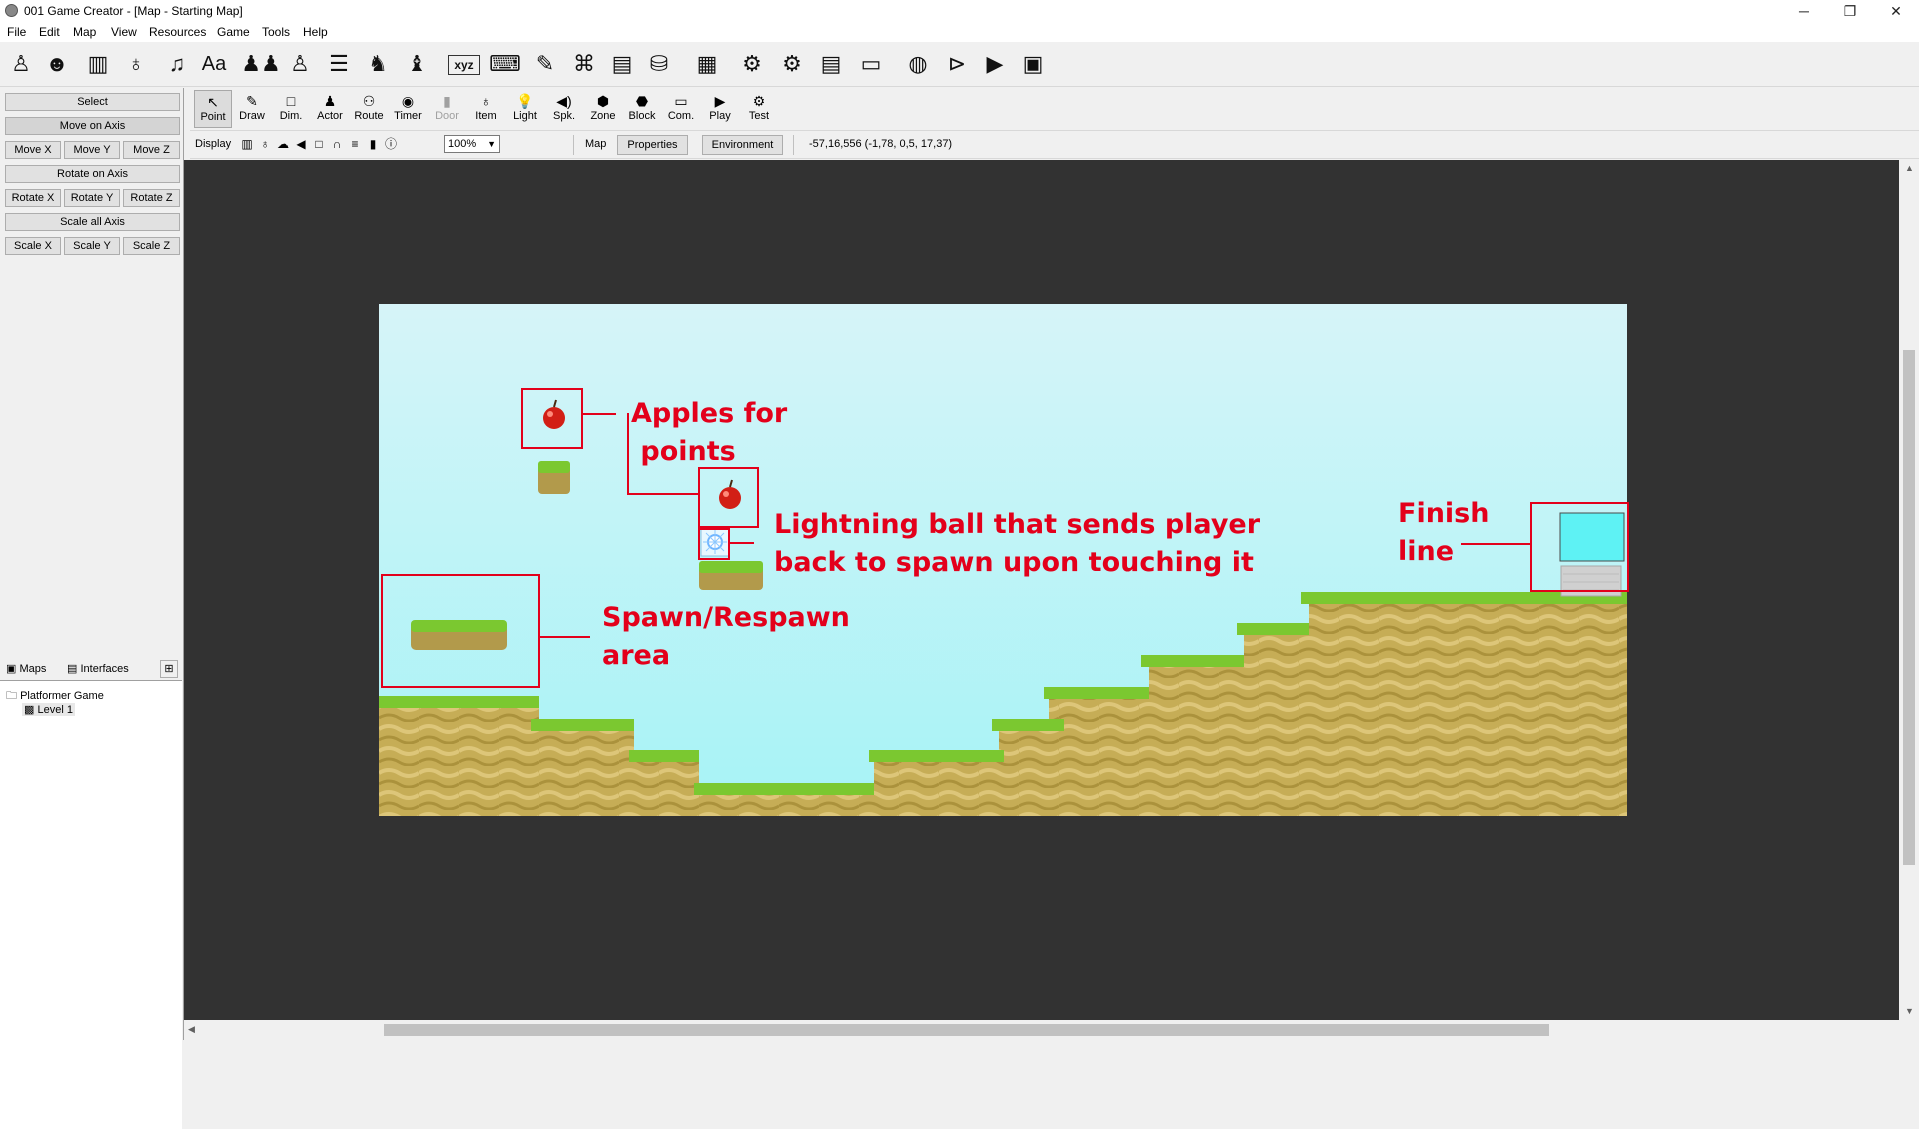 This screenshot has width=1919, height=1129. Describe the element at coordinates (191, 1029) in the screenshot. I see `scroll-left-icon: ◀` at that location.